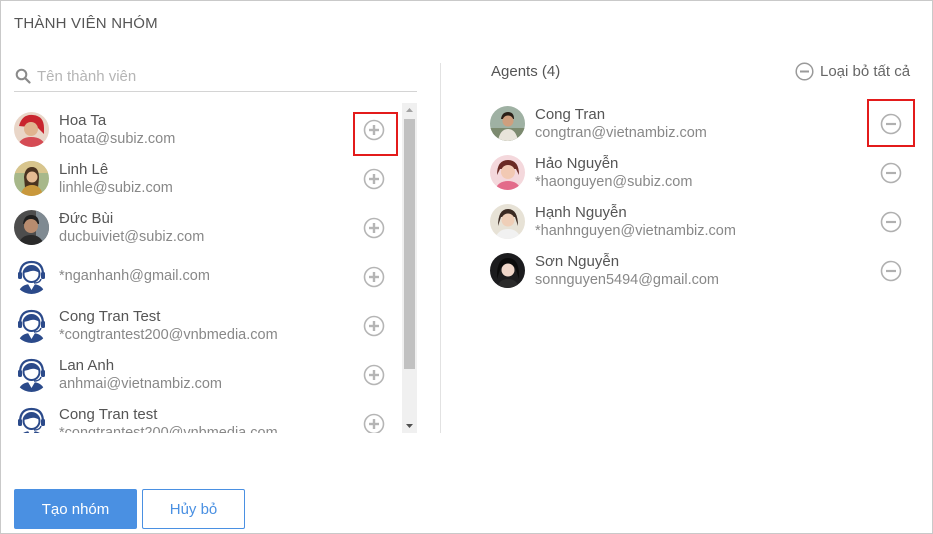  What do you see at coordinates (207, 374) in the screenshot?
I see `member-row: Lan Anh anhmai@vietnambiz.com` at bounding box center [207, 374].